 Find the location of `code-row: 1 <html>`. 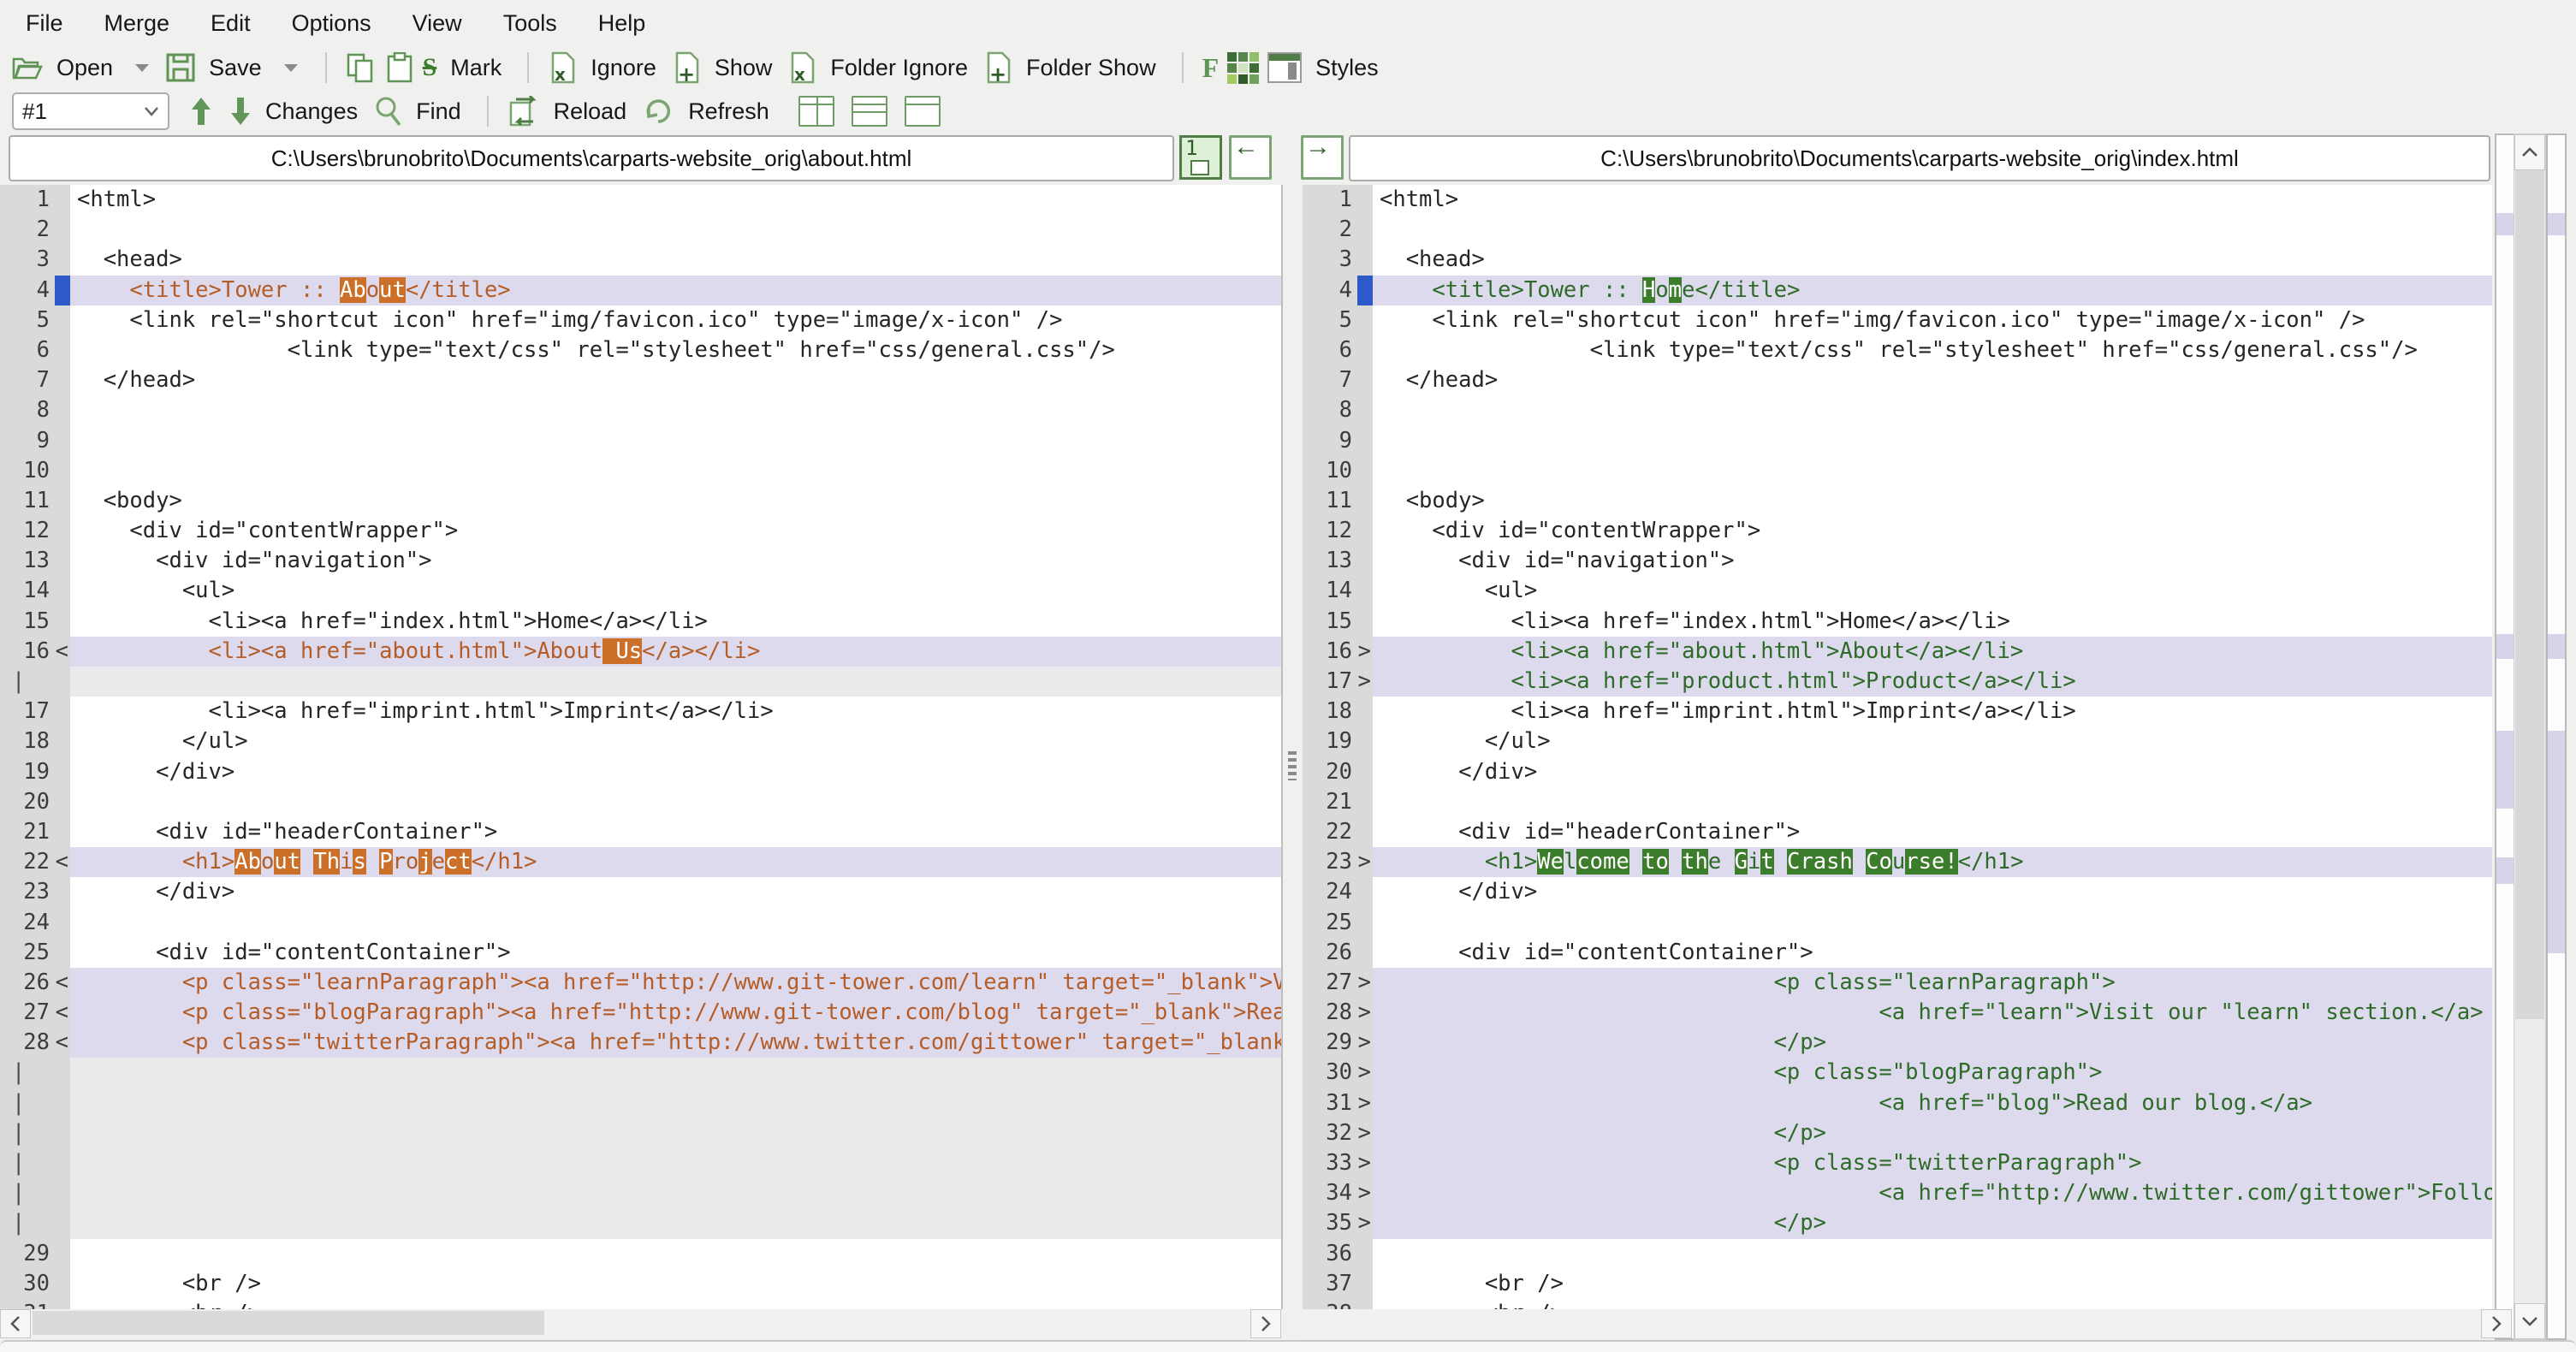

code-row: 1 <html> is located at coordinates (1897, 200).